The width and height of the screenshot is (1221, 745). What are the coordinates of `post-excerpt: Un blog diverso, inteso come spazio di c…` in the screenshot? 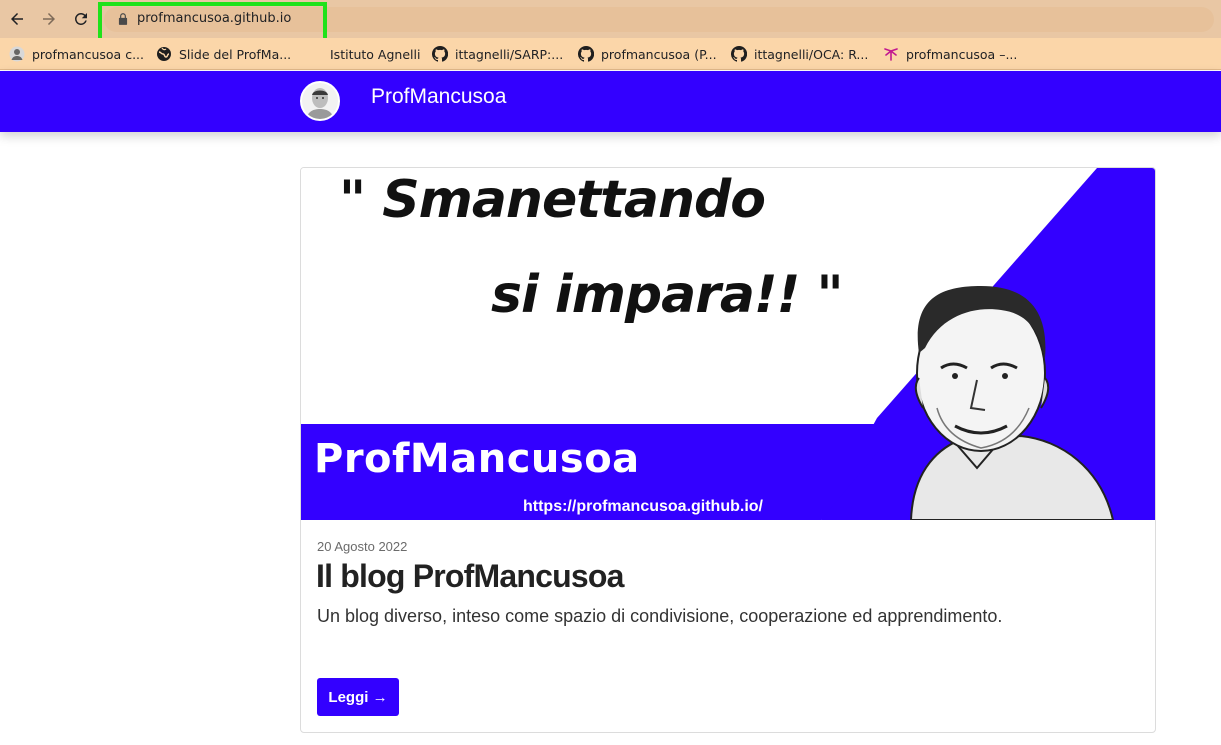 It's located at (660, 616).